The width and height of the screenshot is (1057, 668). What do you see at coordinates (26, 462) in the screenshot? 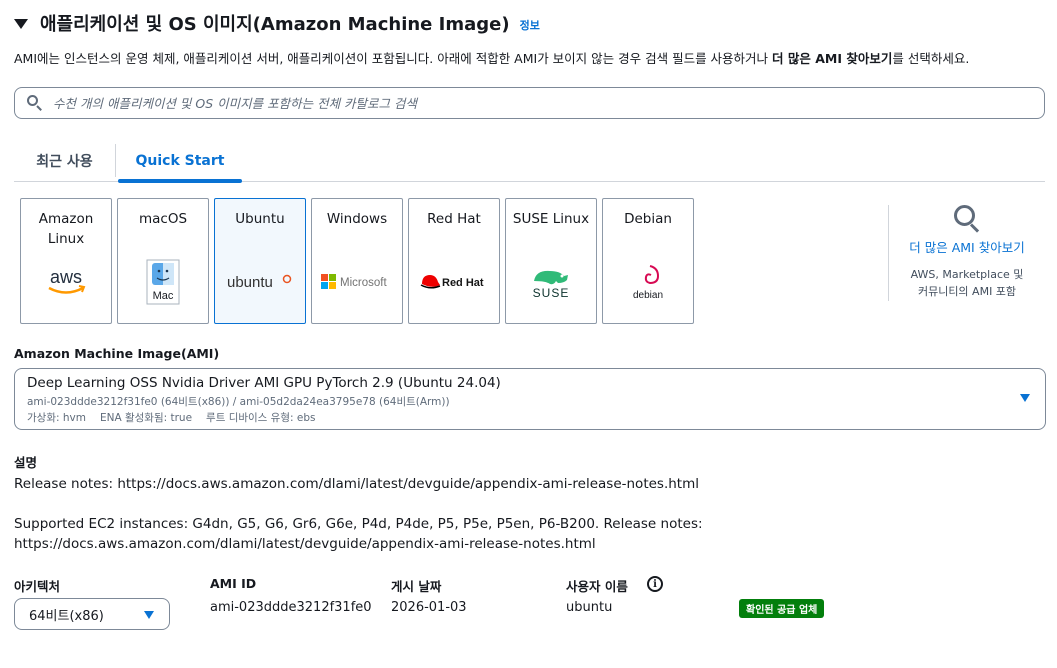
I see `description-label: 설명` at bounding box center [26, 462].